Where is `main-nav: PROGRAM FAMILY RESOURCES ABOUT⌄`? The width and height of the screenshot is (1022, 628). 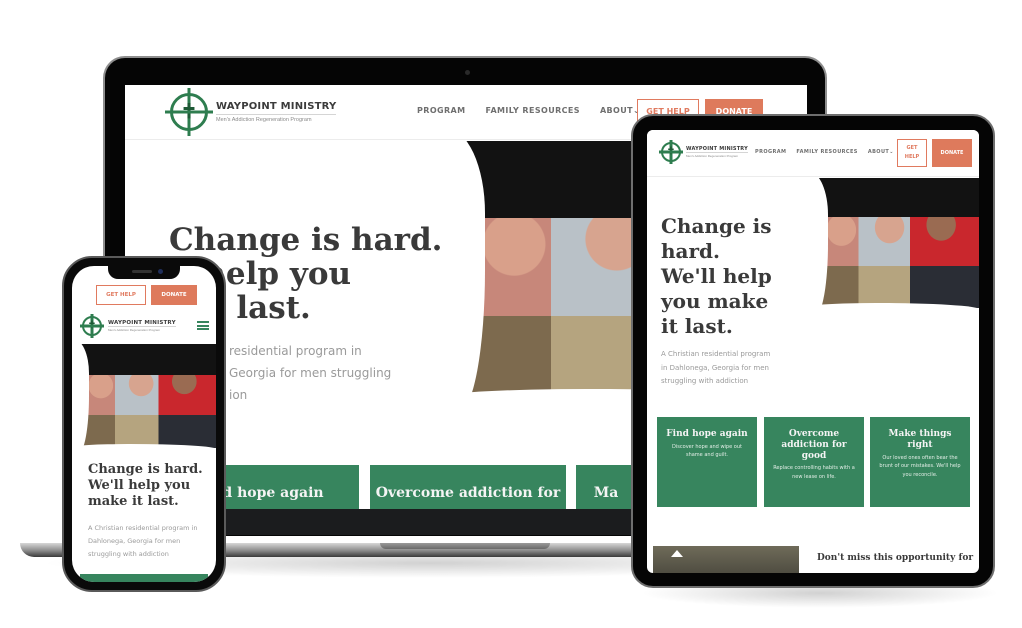
main-nav: PROGRAM FAMILY RESOURCES ABOUT⌄ is located at coordinates (528, 110).